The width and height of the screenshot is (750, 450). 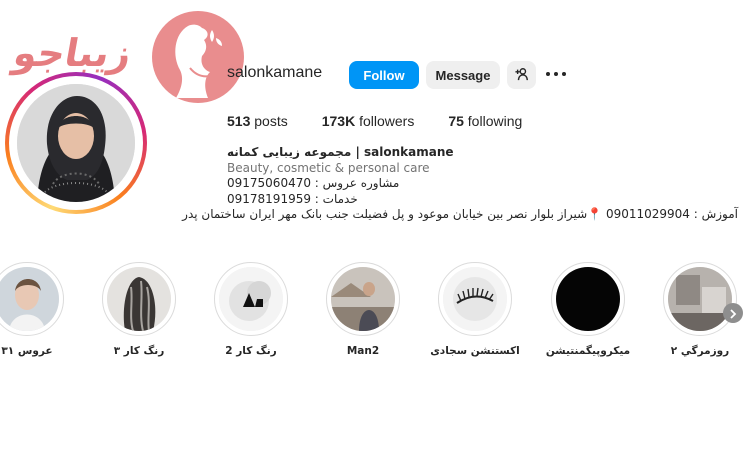 I want to click on avatar-photo, so click(x=76, y=143).